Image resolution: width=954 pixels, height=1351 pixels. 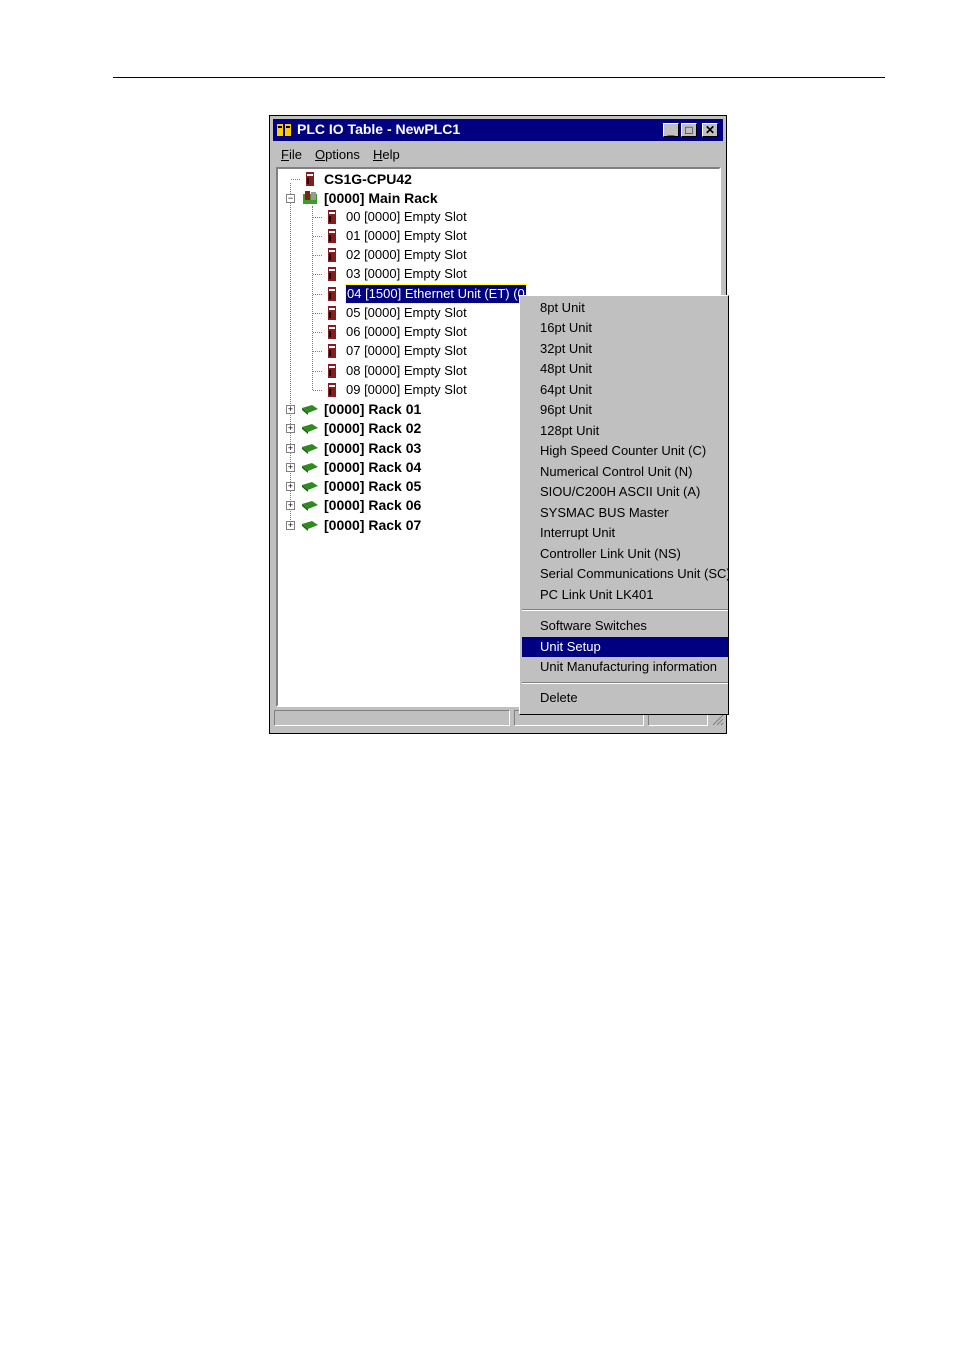 I want to click on slot-label: 03 [0000] Empty Slot, so click(x=406, y=273).